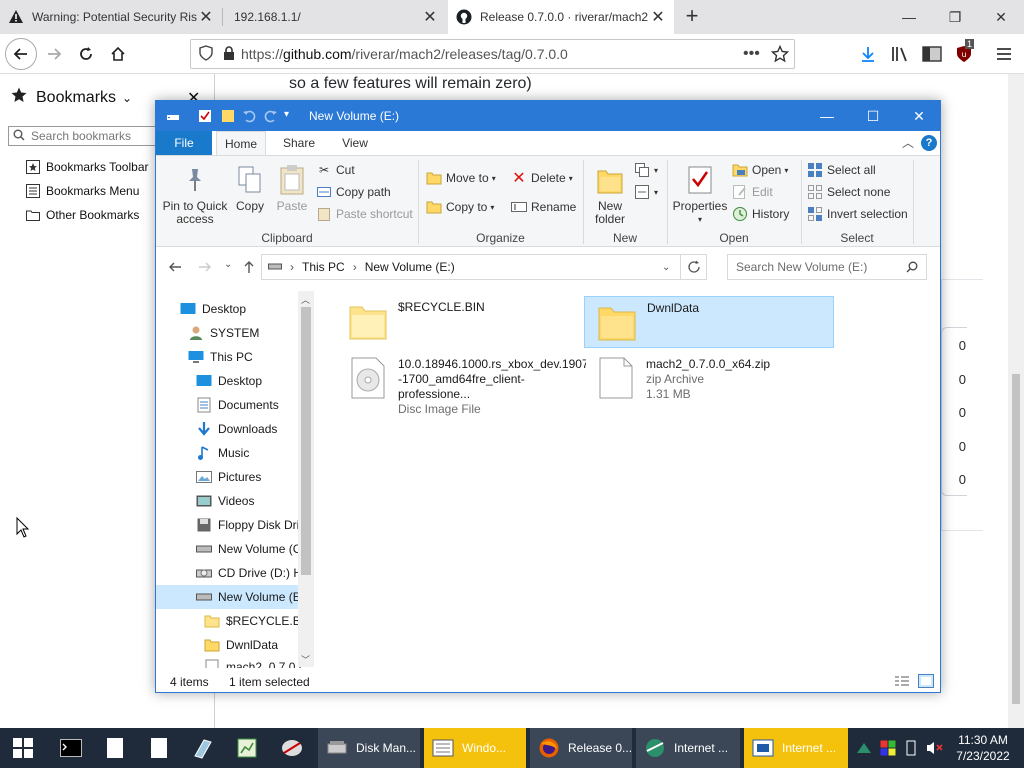 The image size is (1024, 768). Describe the element at coordinates (305, 659) in the screenshot. I see `scroll-down-icon: ﹀` at that location.